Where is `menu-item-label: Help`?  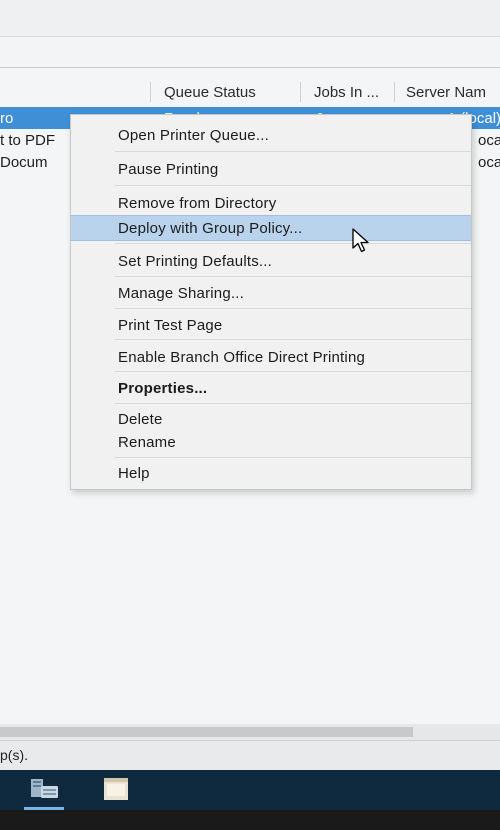 menu-item-label: Help is located at coordinates (134, 473).